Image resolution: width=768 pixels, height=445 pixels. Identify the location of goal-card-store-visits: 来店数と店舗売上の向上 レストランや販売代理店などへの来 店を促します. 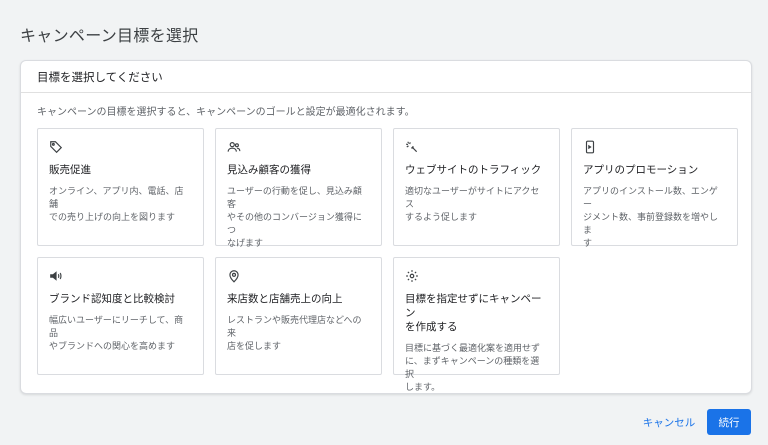
(298, 316).